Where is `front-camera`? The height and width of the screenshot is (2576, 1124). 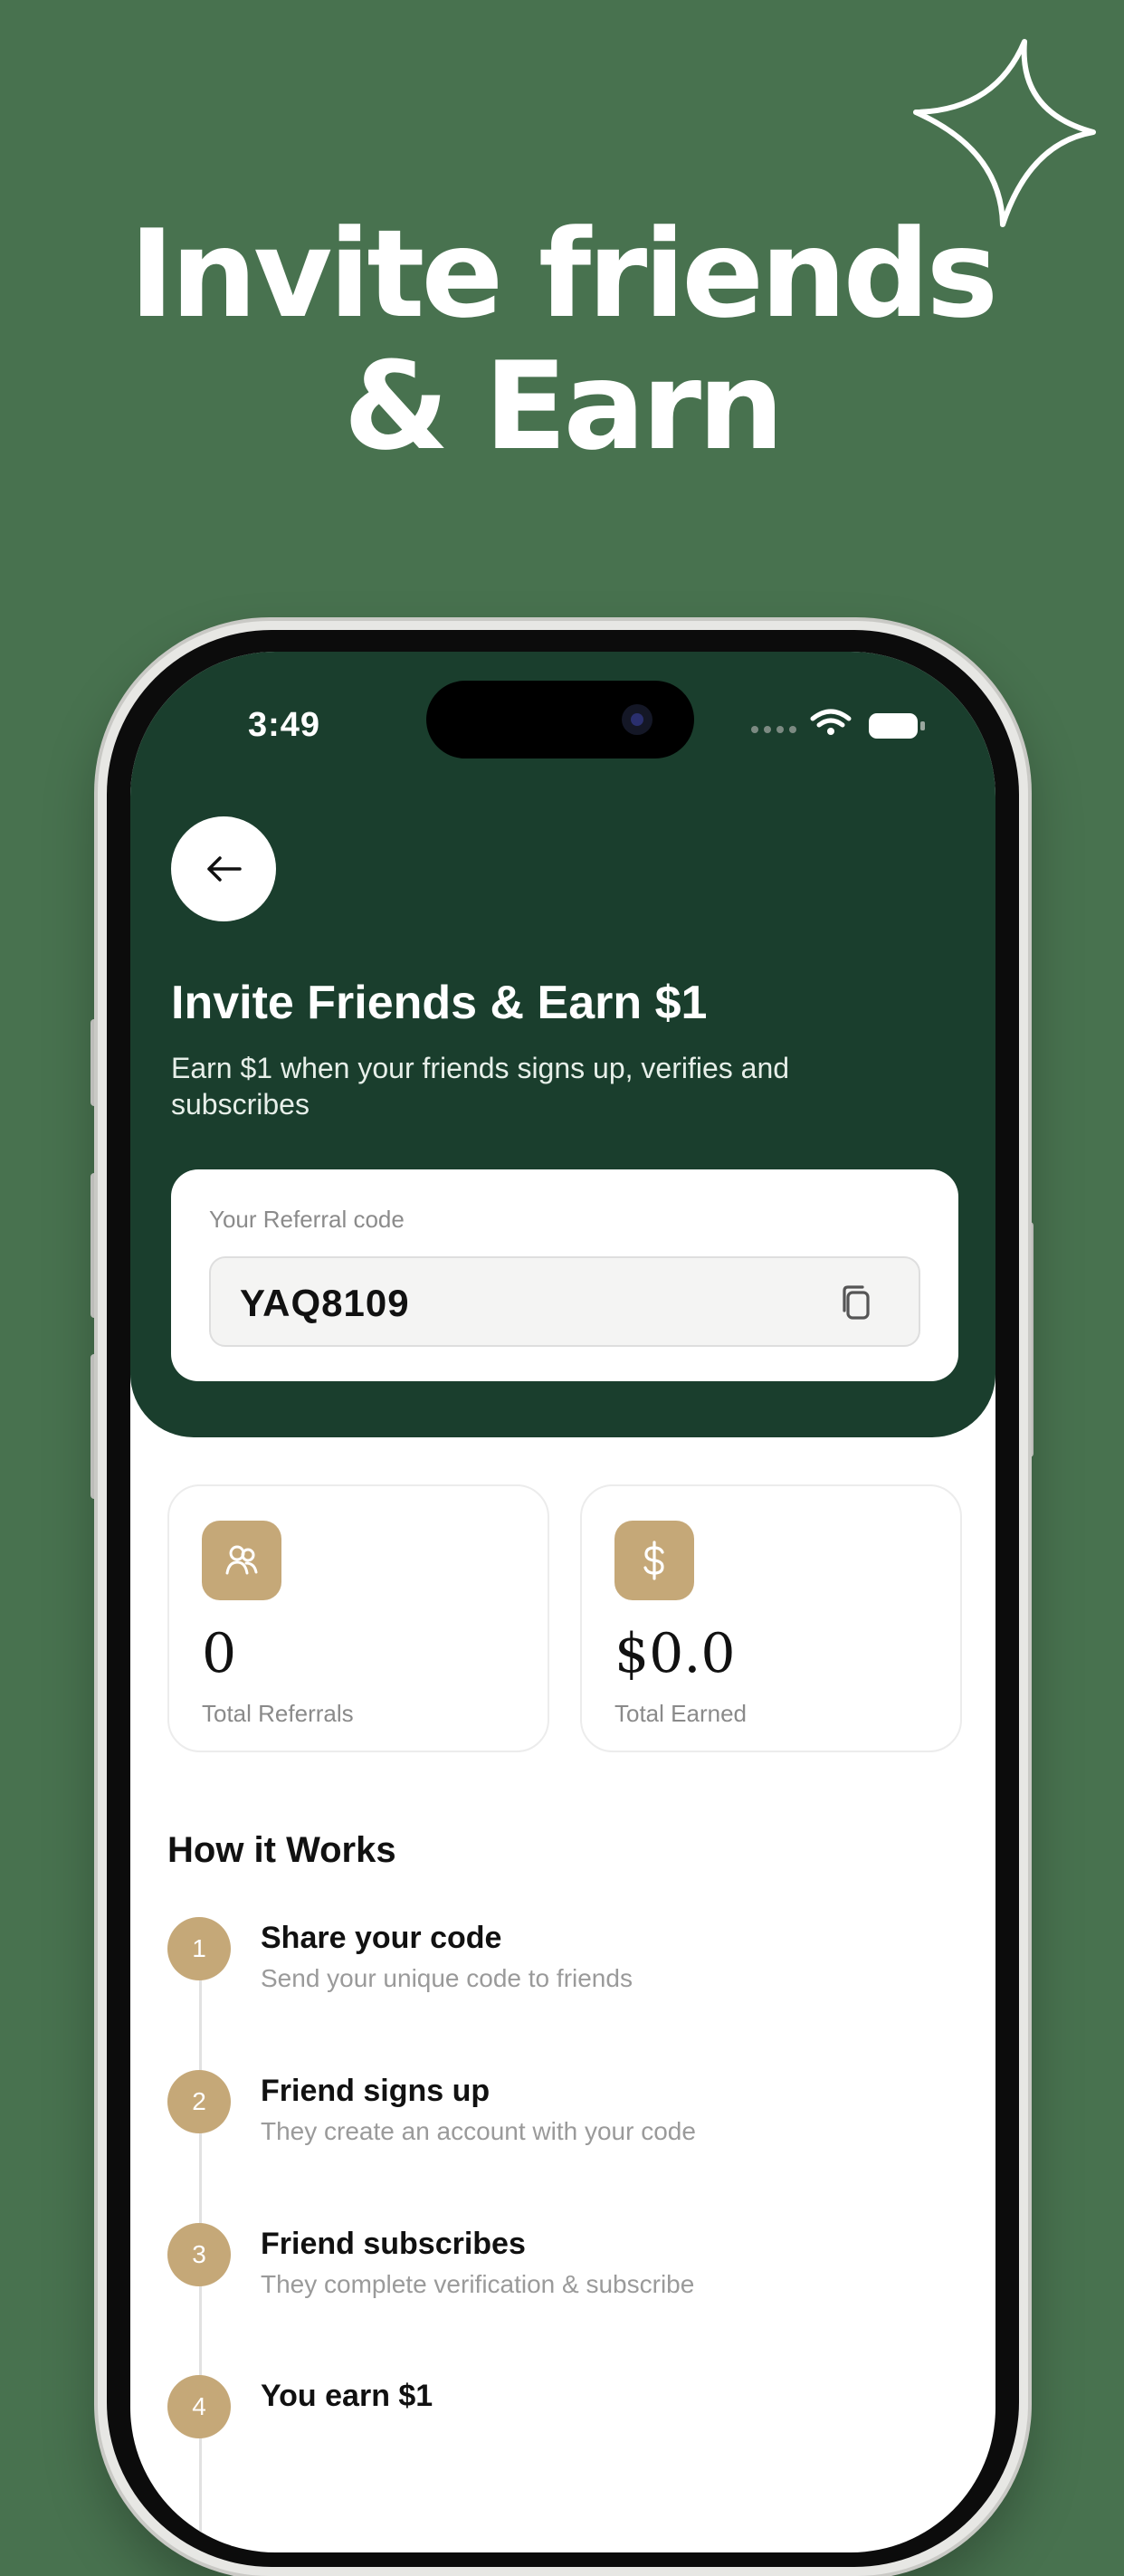 front-camera is located at coordinates (637, 719).